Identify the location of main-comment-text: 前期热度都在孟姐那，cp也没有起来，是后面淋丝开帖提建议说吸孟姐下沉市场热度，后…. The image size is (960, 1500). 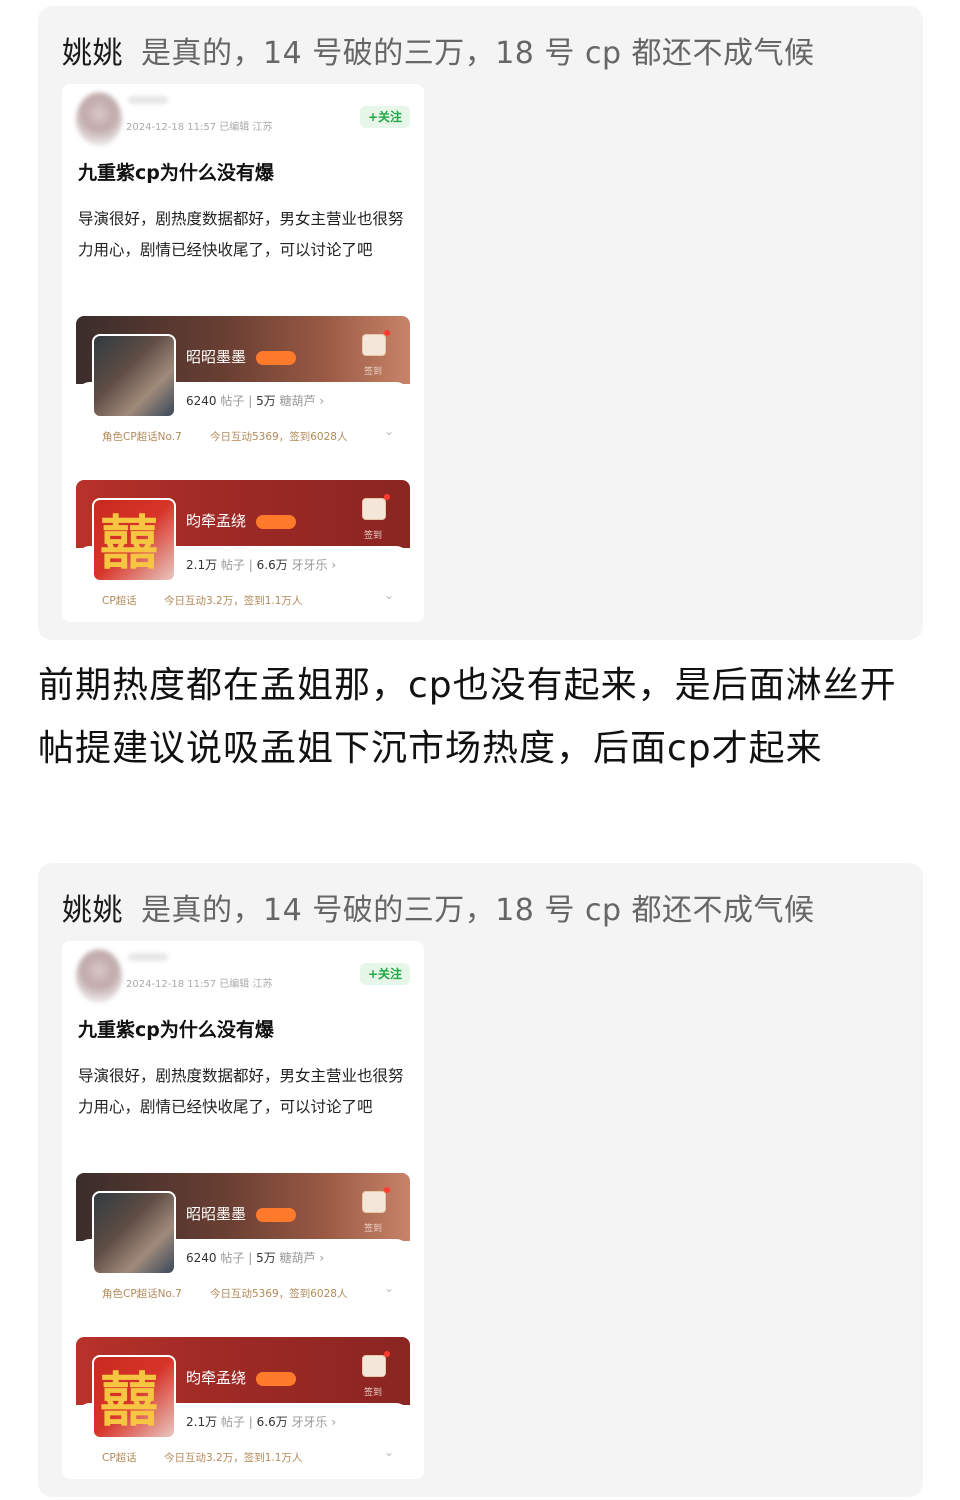
(467, 717).